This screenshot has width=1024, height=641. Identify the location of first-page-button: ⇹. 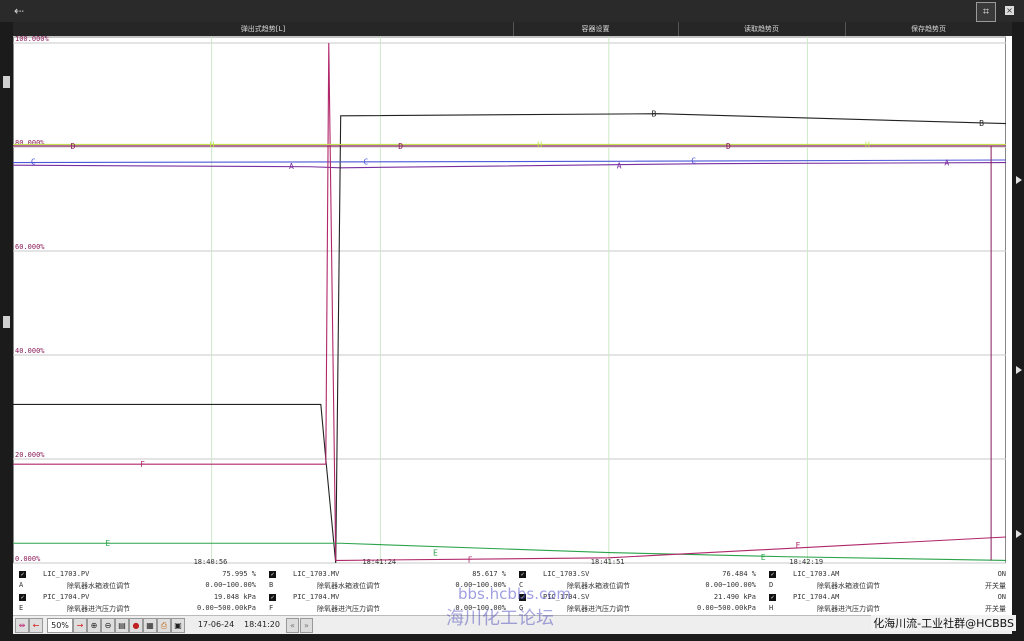
(22, 625).